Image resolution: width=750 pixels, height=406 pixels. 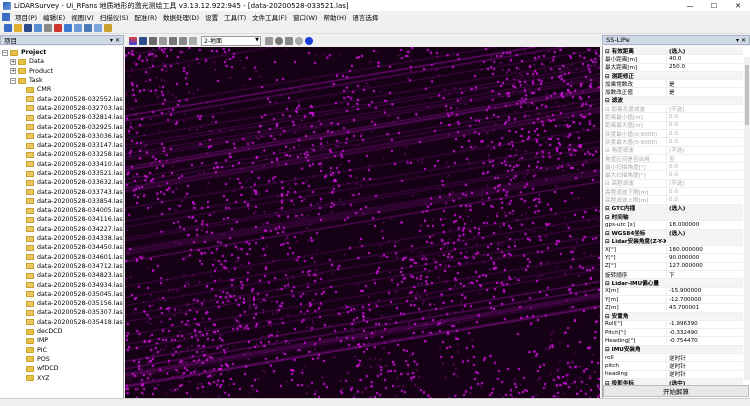 I want to click on property-row: ⊟ Lidar-IMU偏心量, so click(x=674, y=283).